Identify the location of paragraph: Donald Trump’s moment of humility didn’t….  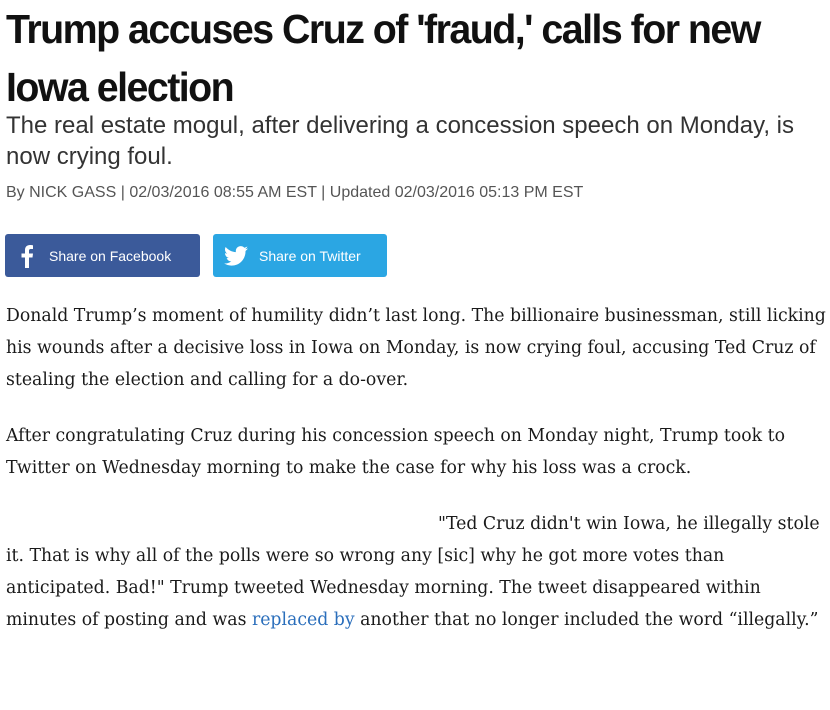
(416, 348).